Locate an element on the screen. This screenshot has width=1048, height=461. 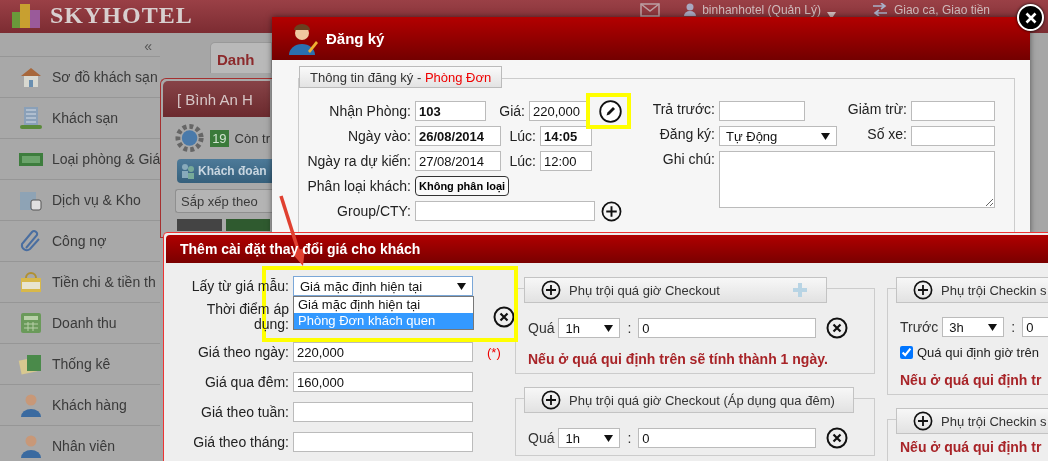
row-label: Trước is located at coordinates (919, 327).